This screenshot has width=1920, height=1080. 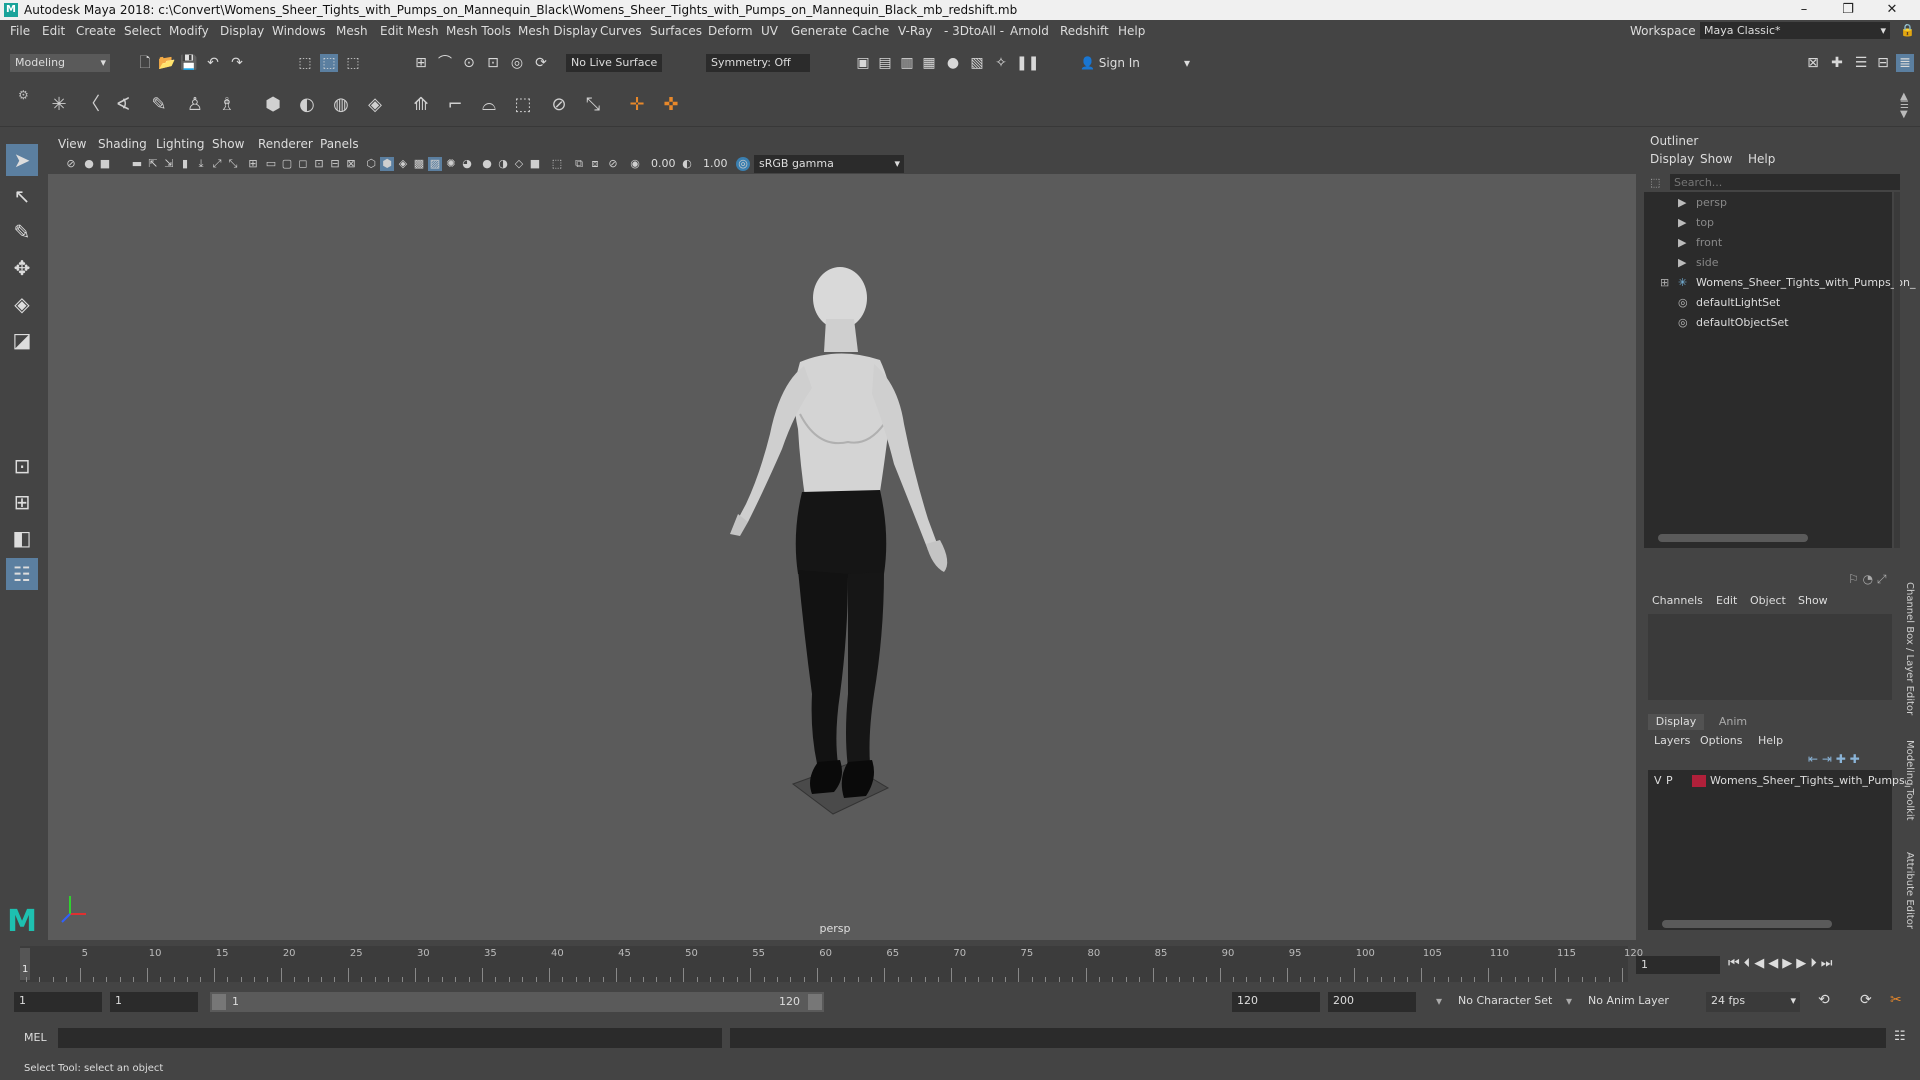 What do you see at coordinates (1736, 963) in the screenshot?
I see `go-to-start-icon: ⏮` at bounding box center [1736, 963].